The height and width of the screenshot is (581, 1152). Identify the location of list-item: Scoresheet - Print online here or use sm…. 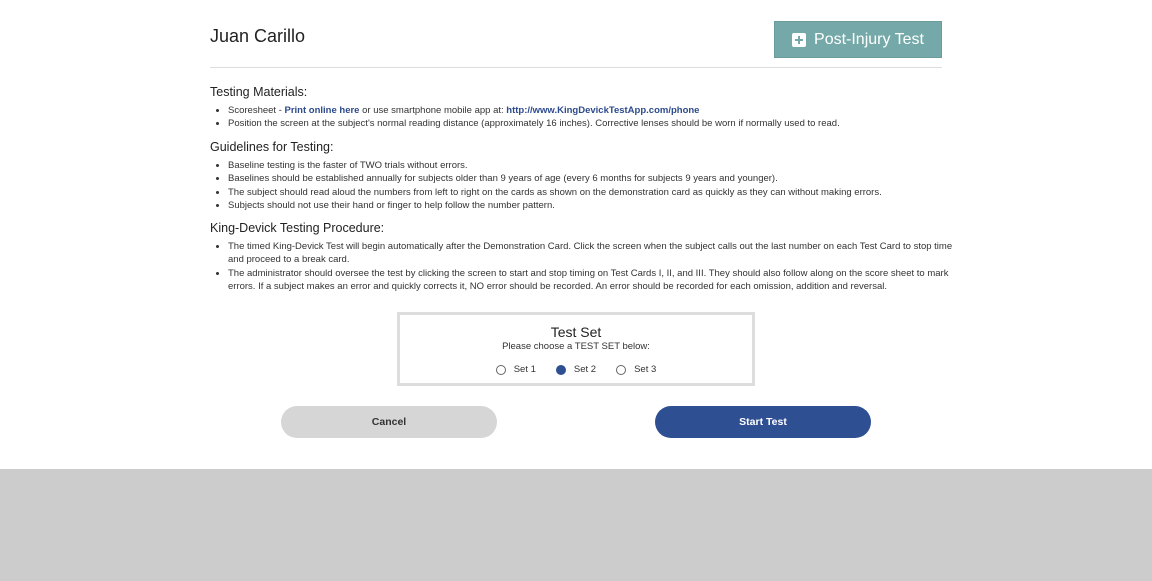
(594, 110).